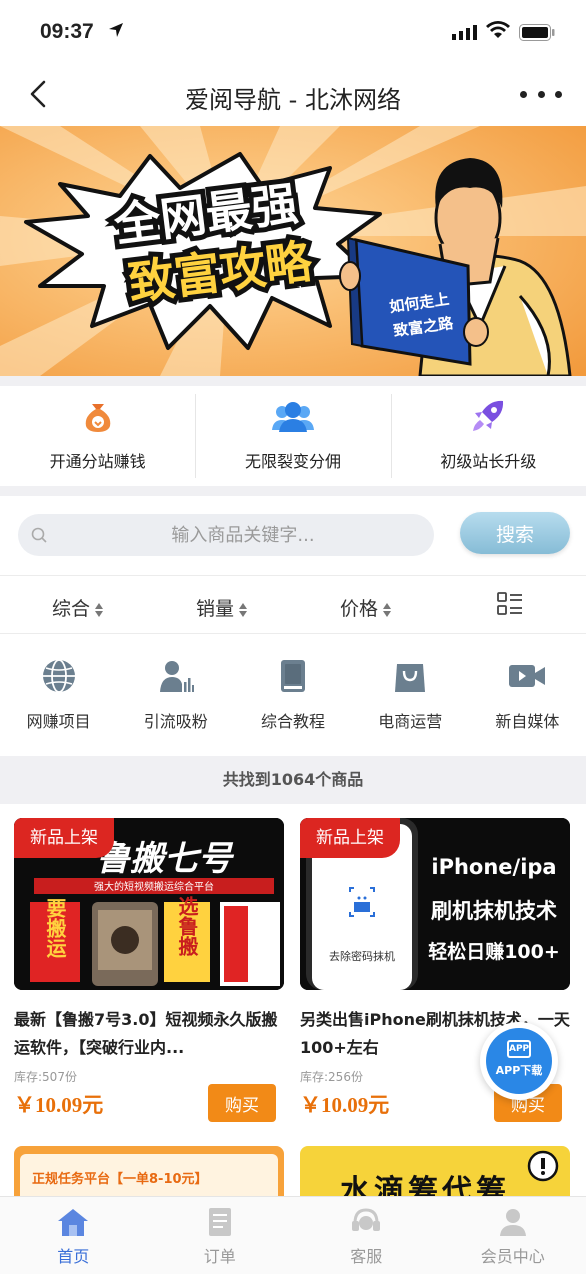 The image size is (586, 1274). Describe the element at coordinates (537, 32) in the screenshot. I see `battery-icon` at that location.